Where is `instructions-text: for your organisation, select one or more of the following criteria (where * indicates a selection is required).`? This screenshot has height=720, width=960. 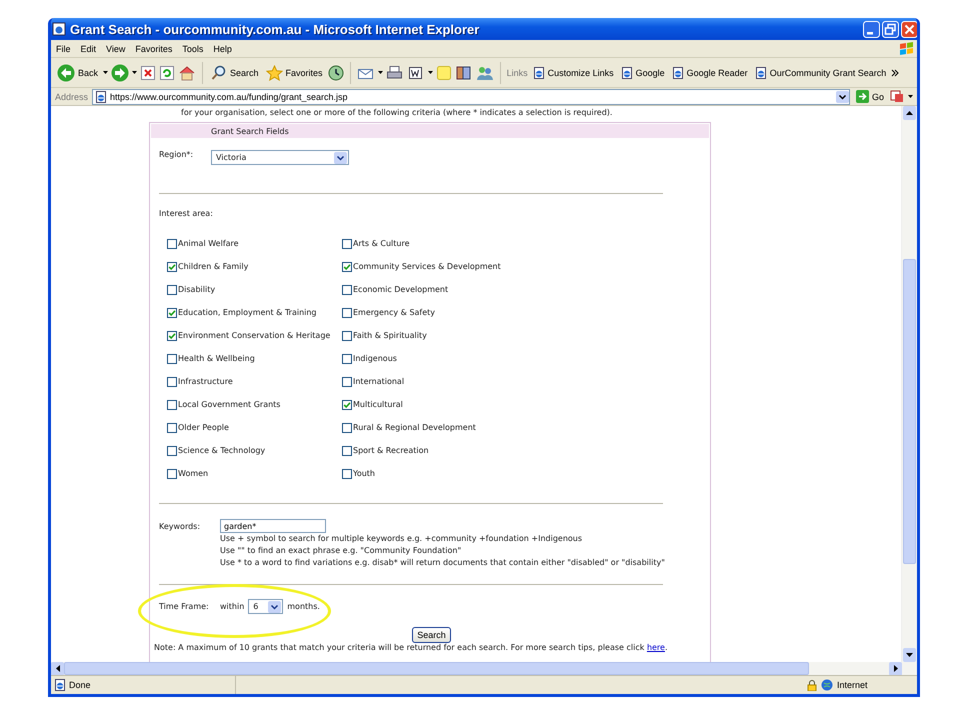
instructions-text: for your organisation, select one or more of the following criteria (where * indicates a selection is required). is located at coordinates (397, 113).